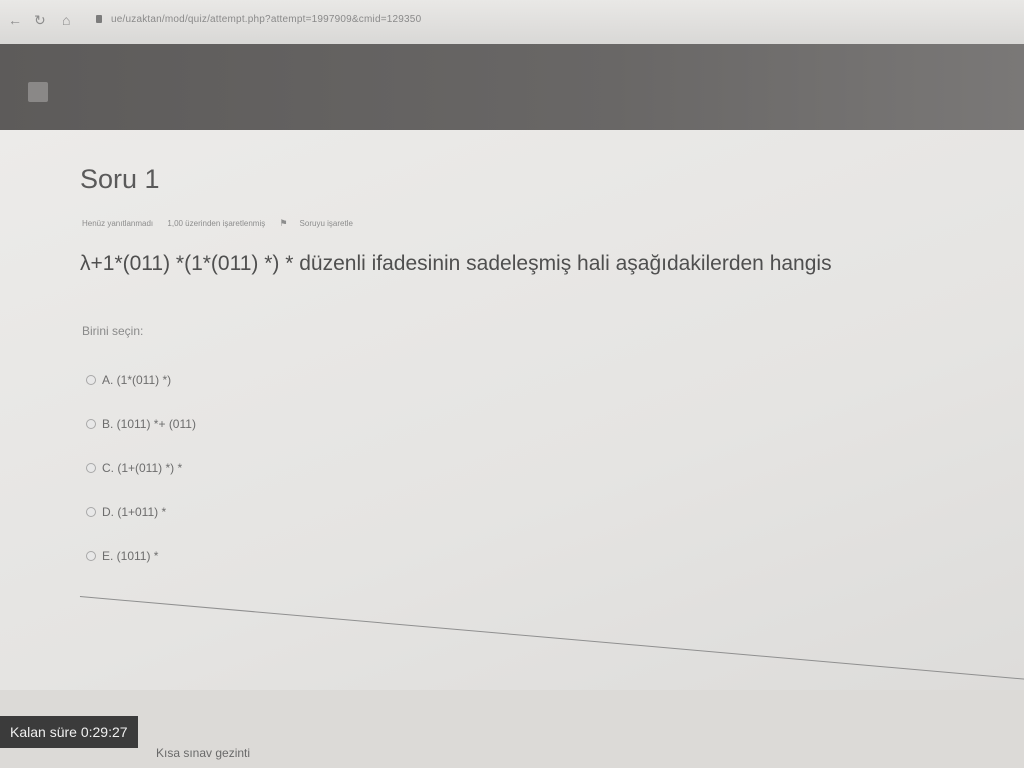  I want to click on answer-option-c: C. (1+(011) *) *, so click(141, 468).